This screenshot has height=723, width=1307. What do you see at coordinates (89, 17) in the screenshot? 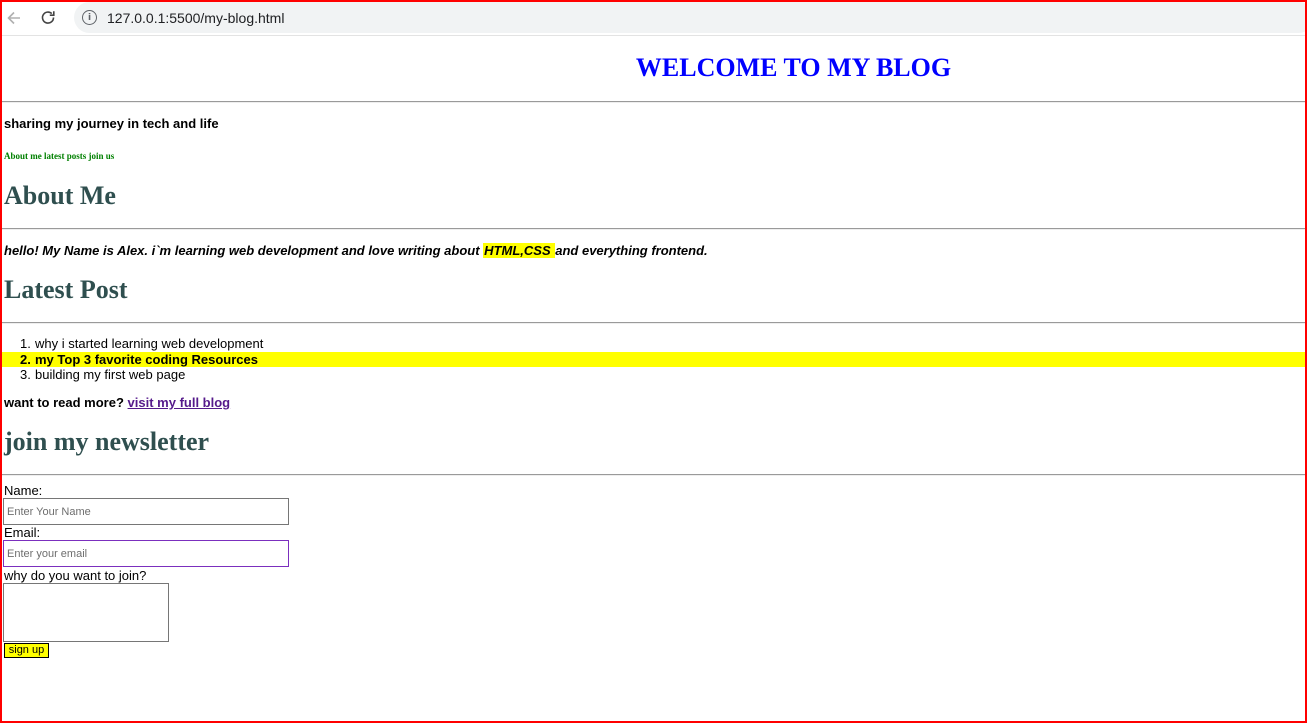
I see `site-info-icon: i` at bounding box center [89, 17].